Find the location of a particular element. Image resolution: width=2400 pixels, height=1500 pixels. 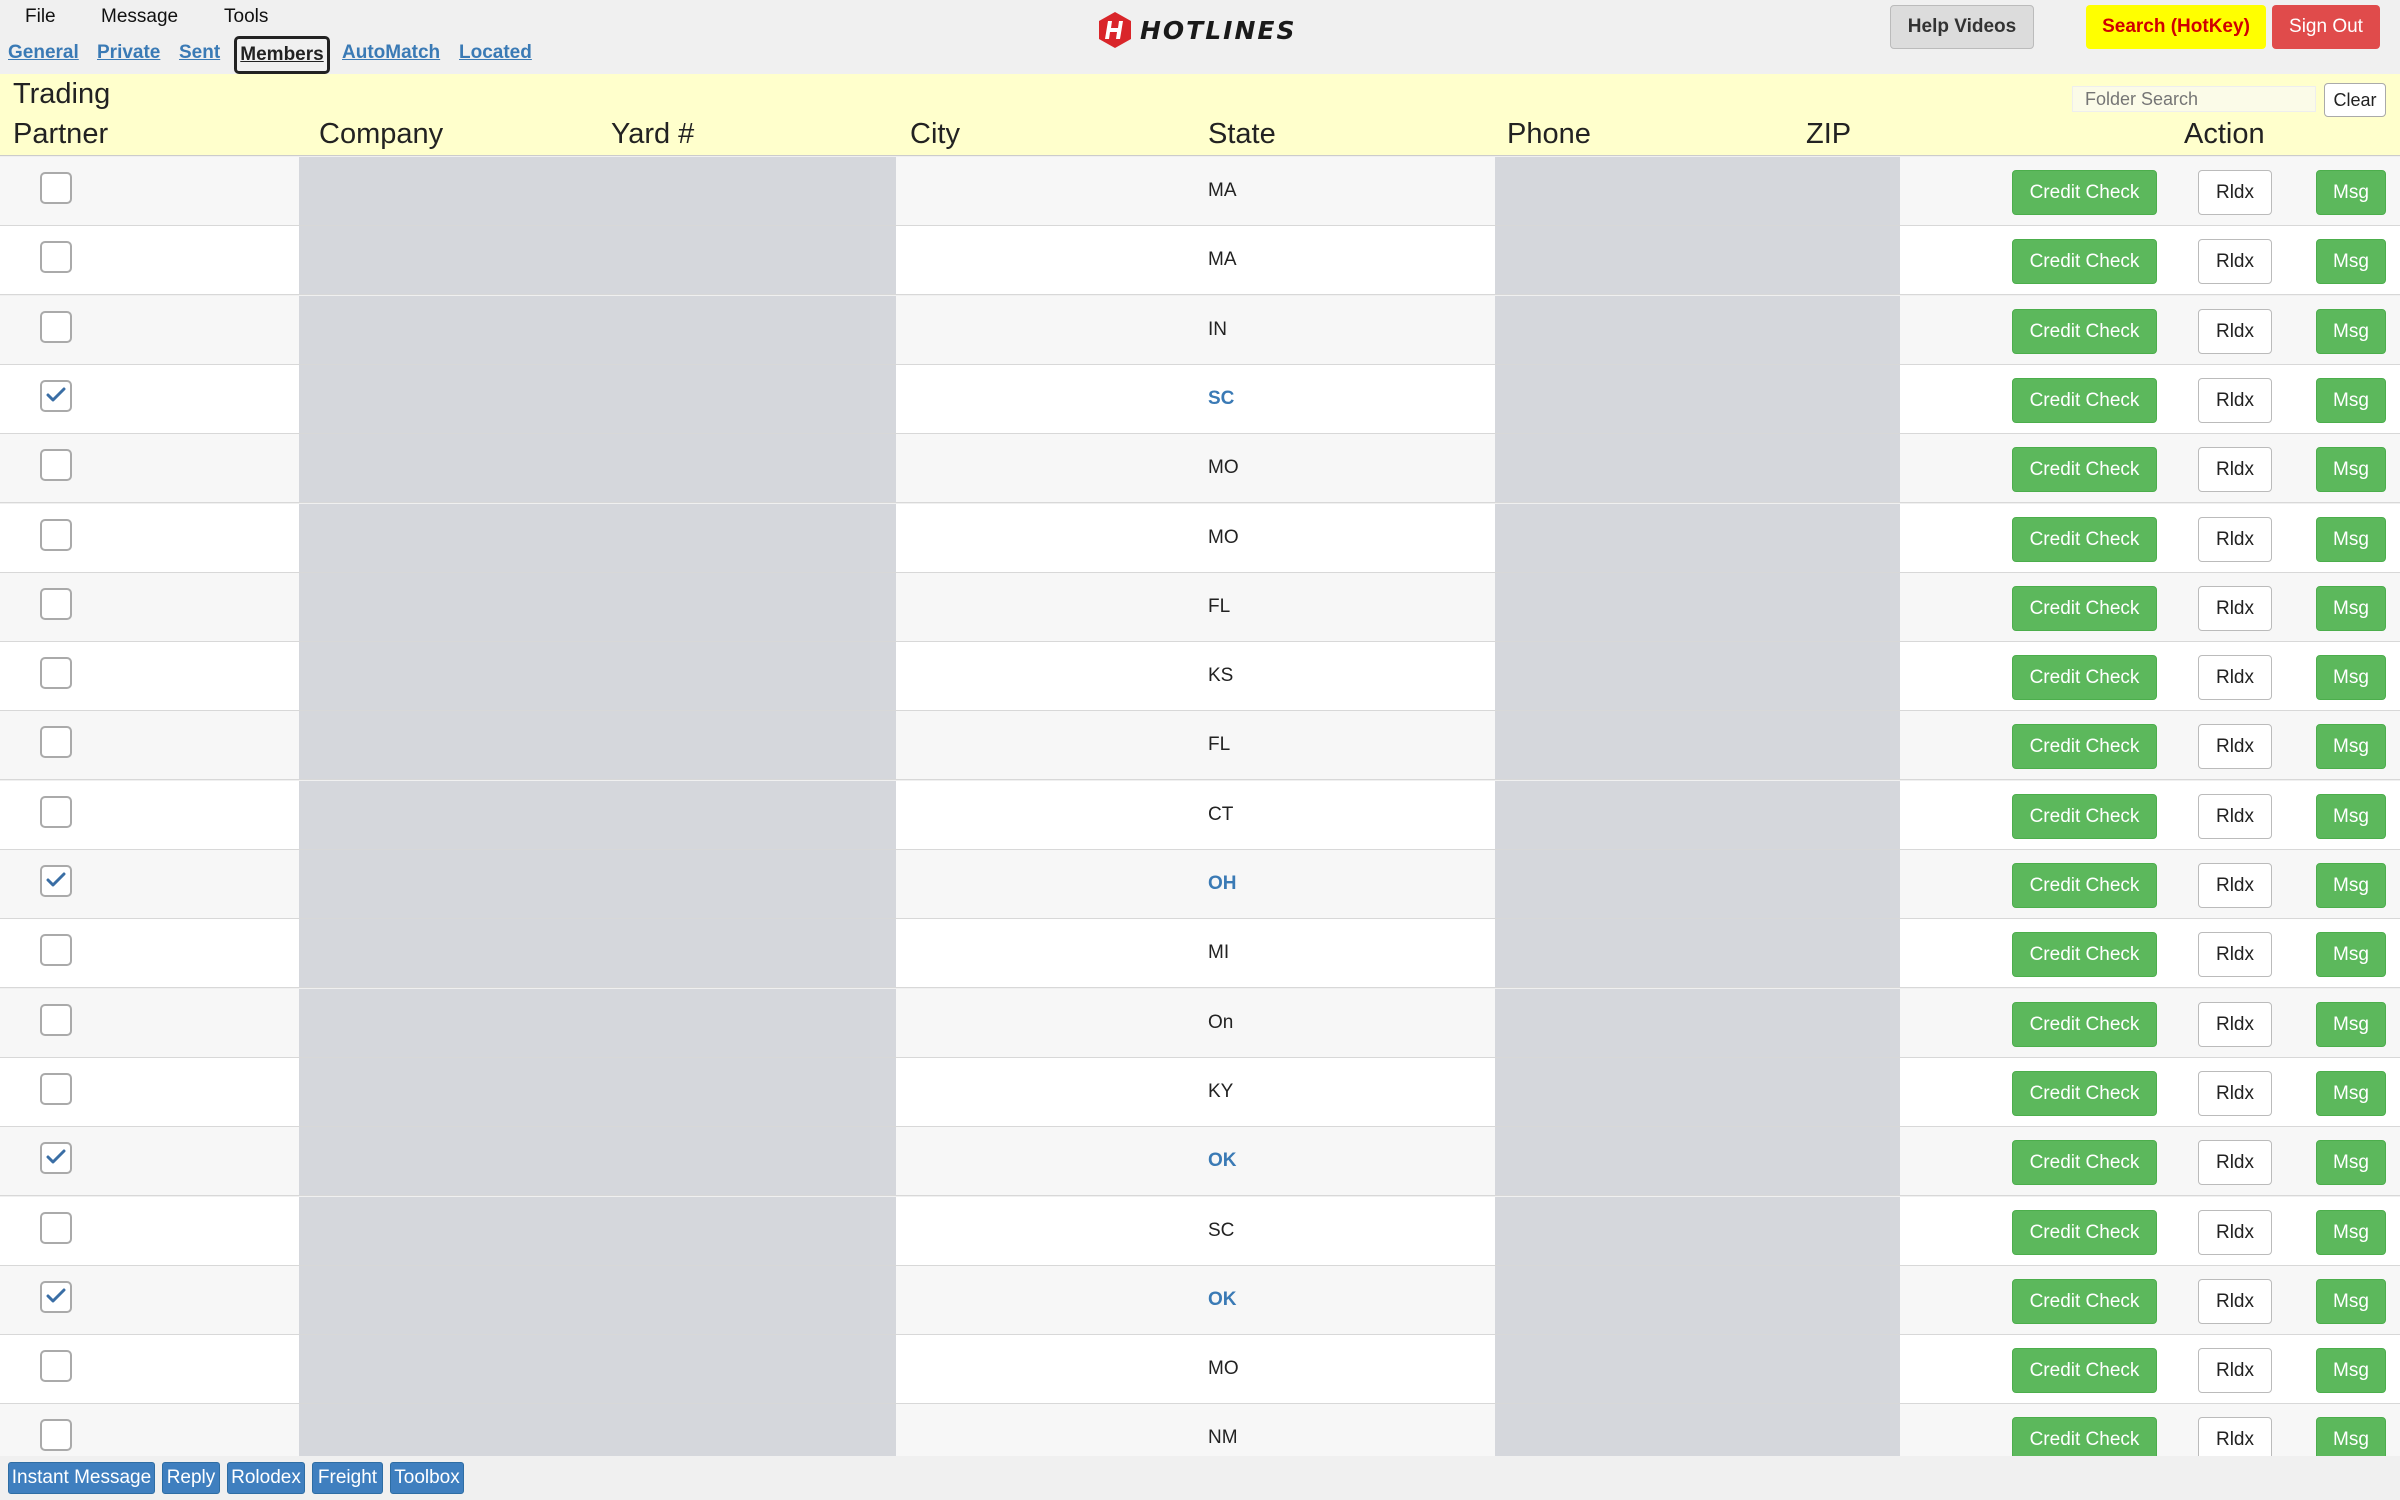

col-header-company: Company is located at coordinates (381, 134).